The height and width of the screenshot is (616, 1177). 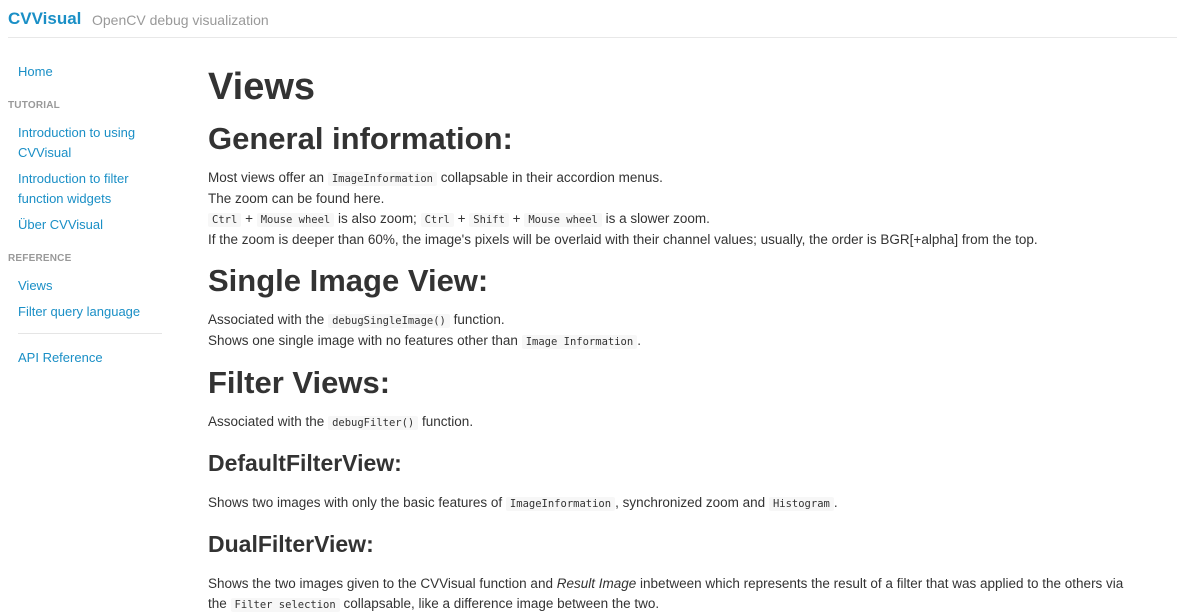 I want to click on top-header: CVVisual OpenCV debug visualization, so click(x=588, y=18).